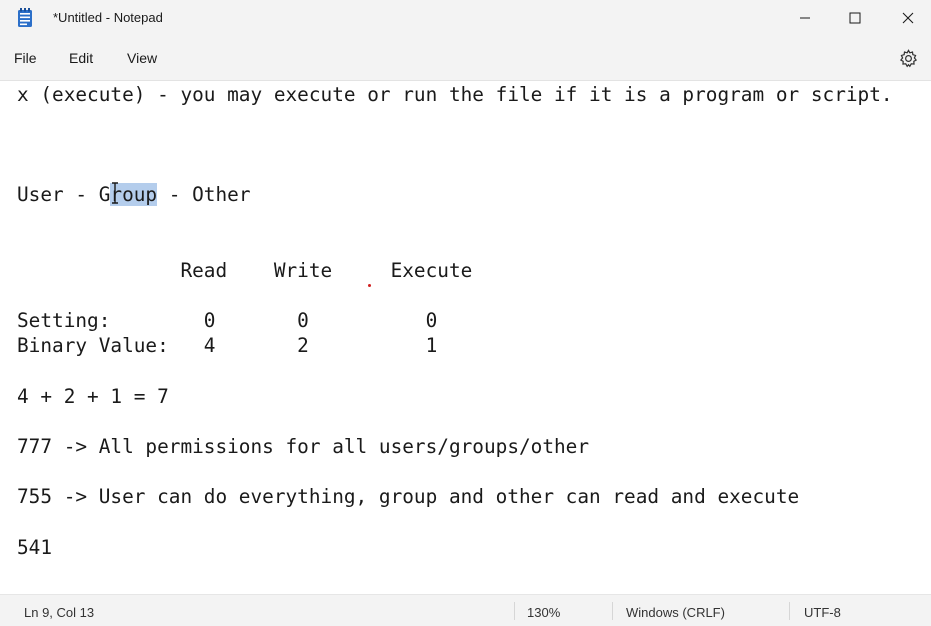  I want to click on minimize-icon, so click(805, 18).